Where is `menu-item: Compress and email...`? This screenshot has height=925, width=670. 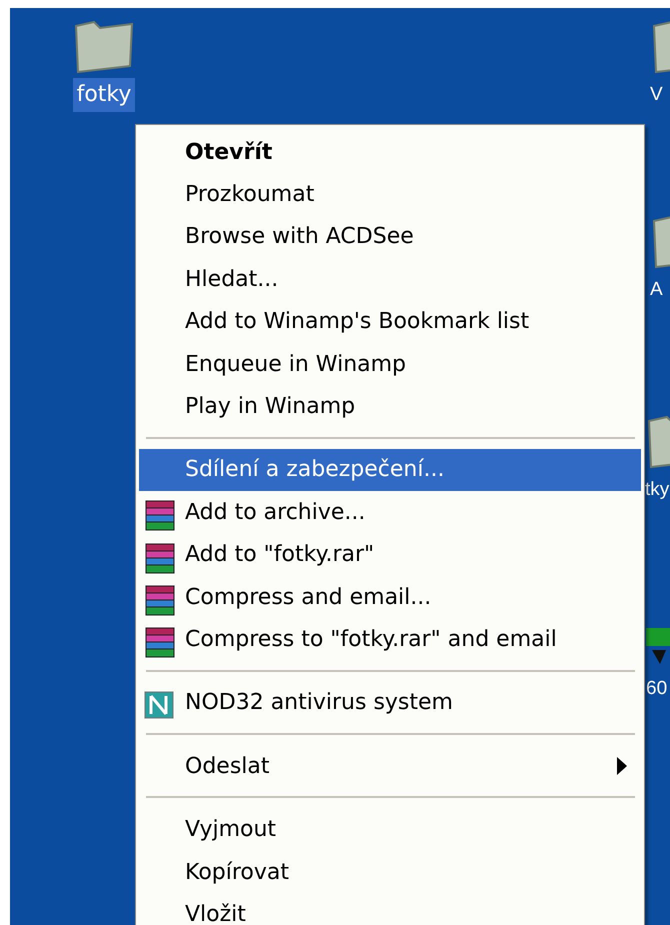 menu-item: Compress and email... is located at coordinates (390, 597).